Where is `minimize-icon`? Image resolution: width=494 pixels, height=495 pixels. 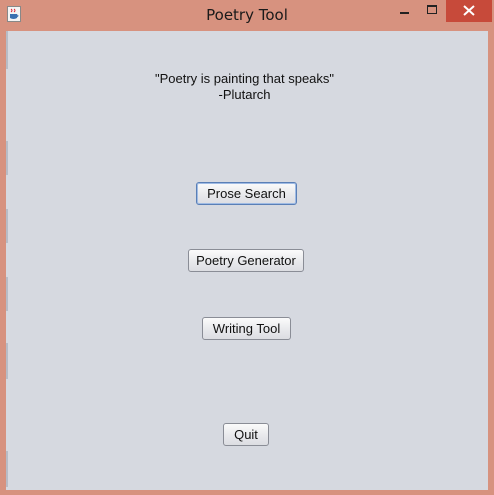 minimize-icon is located at coordinates (404, 13).